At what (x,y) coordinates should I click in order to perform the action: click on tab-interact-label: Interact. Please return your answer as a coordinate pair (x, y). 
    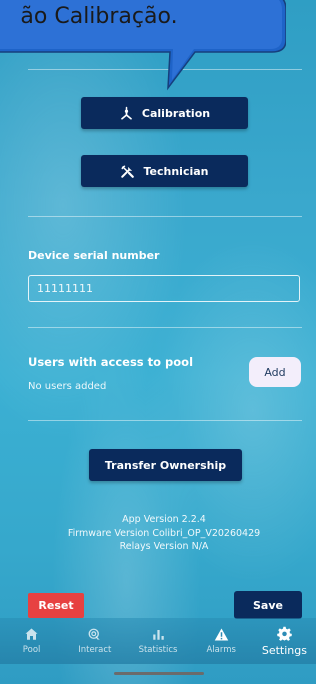
    Looking at the image, I should click on (95, 650).